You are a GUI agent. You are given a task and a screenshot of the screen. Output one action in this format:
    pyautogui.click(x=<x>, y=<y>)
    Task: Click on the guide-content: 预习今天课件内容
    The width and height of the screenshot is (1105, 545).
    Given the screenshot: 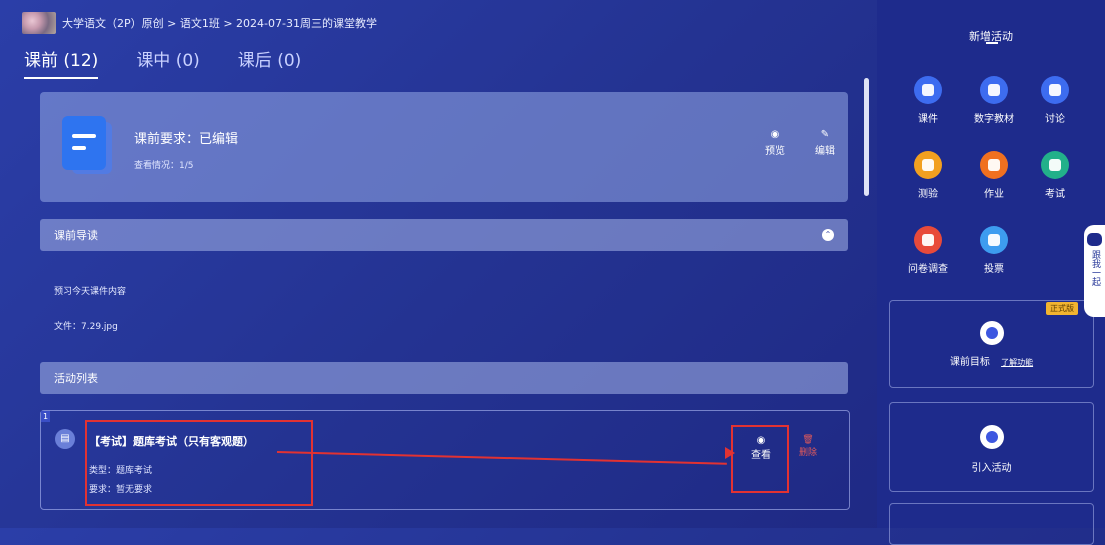 What is the action you would take?
    pyautogui.click(x=90, y=292)
    